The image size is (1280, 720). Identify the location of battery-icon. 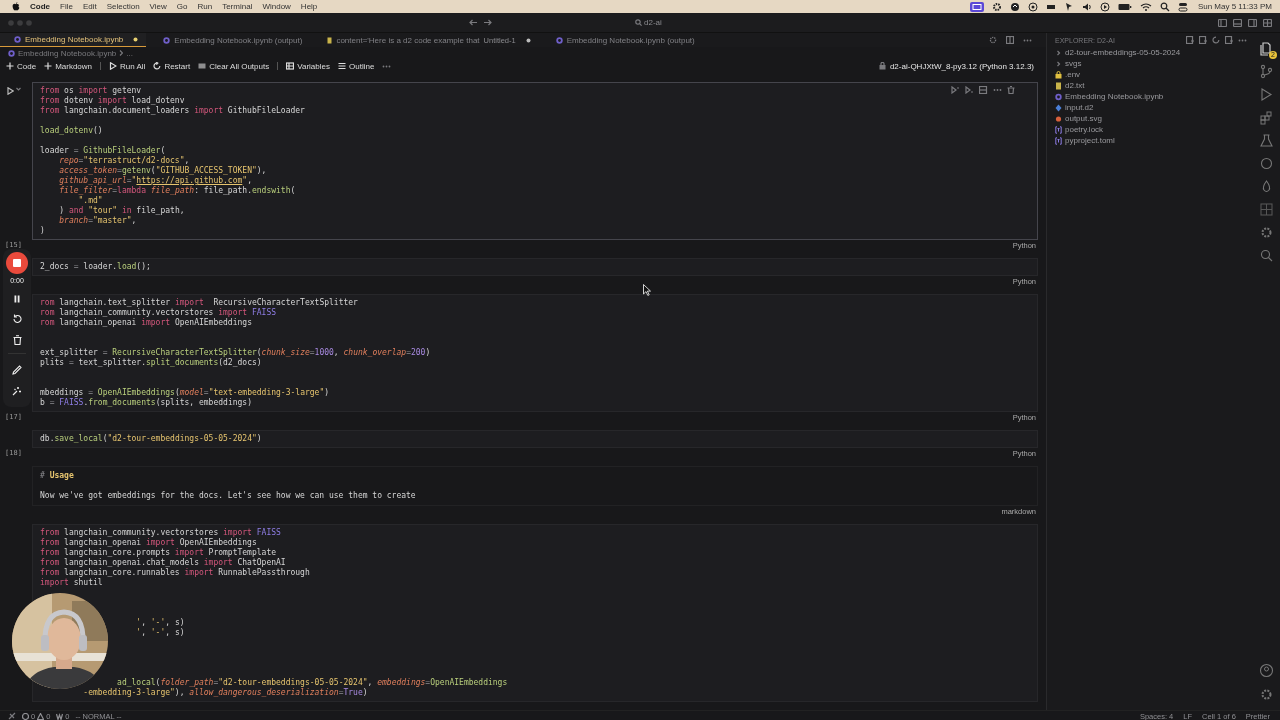
(1124, 6).